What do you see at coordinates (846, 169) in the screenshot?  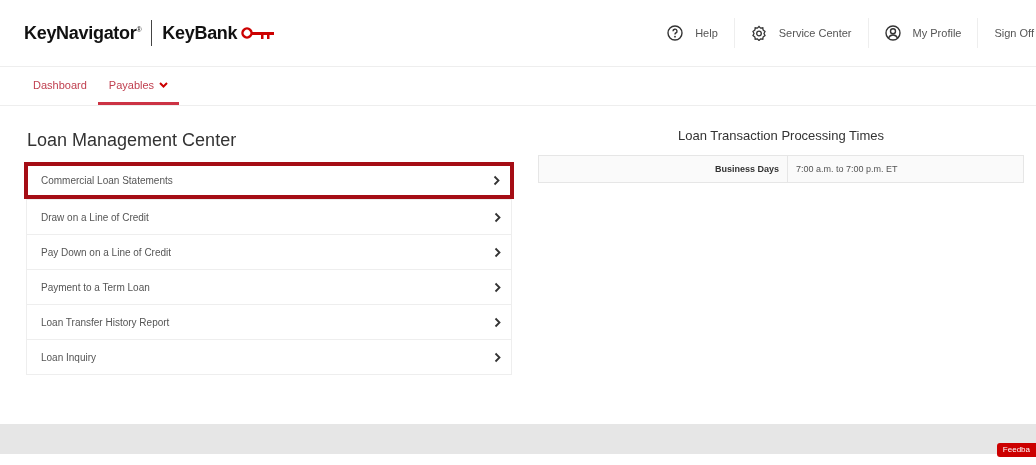 I see `table-cell-text: 7:00 a.m. to 7:00 p.m. ET` at bounding box center [846, 169].